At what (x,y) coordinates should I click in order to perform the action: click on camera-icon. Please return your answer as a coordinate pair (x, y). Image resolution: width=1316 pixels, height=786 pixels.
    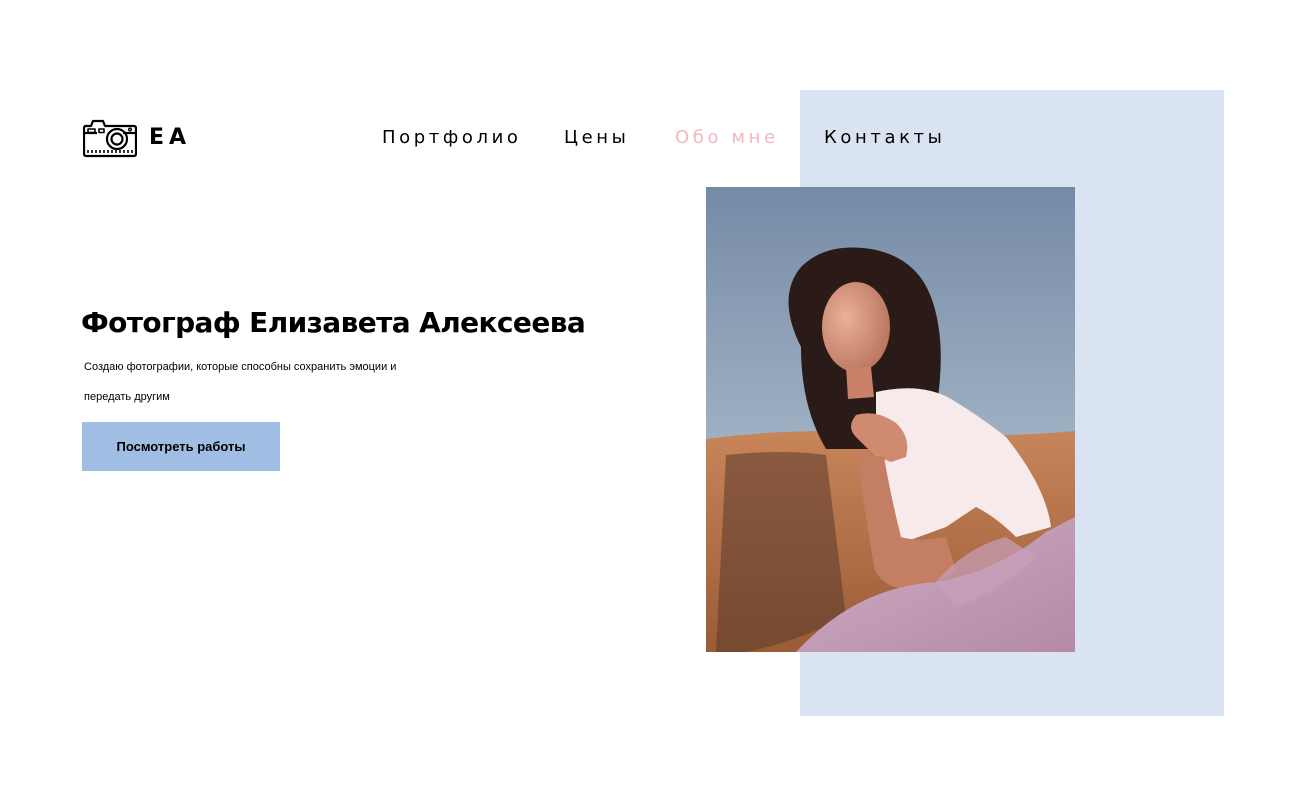
    Looking at the image, I should click on (110, 138).